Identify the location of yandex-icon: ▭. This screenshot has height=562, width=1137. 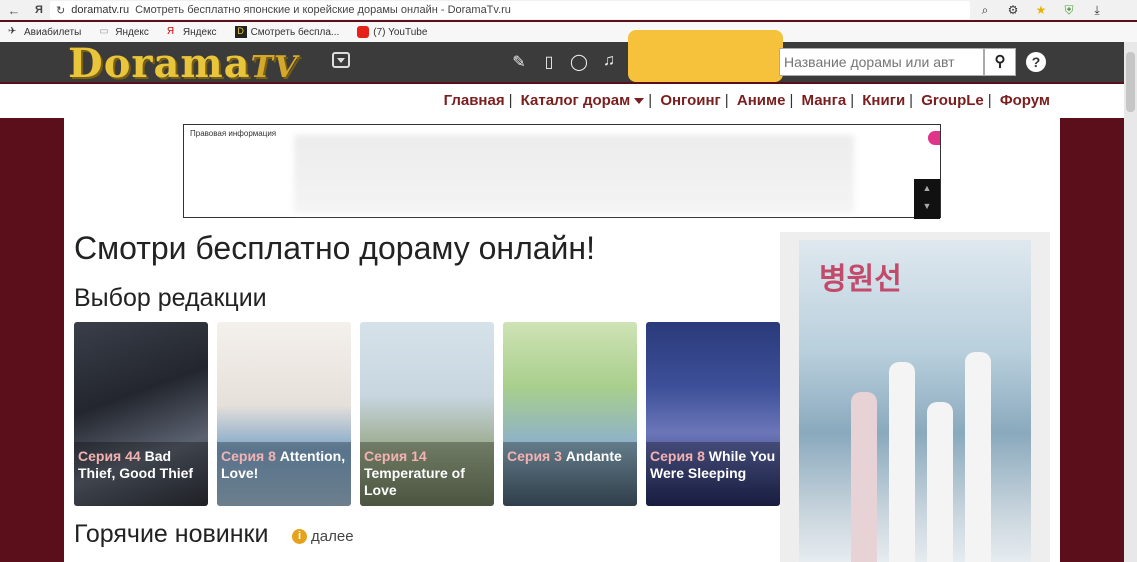
(104, 31).